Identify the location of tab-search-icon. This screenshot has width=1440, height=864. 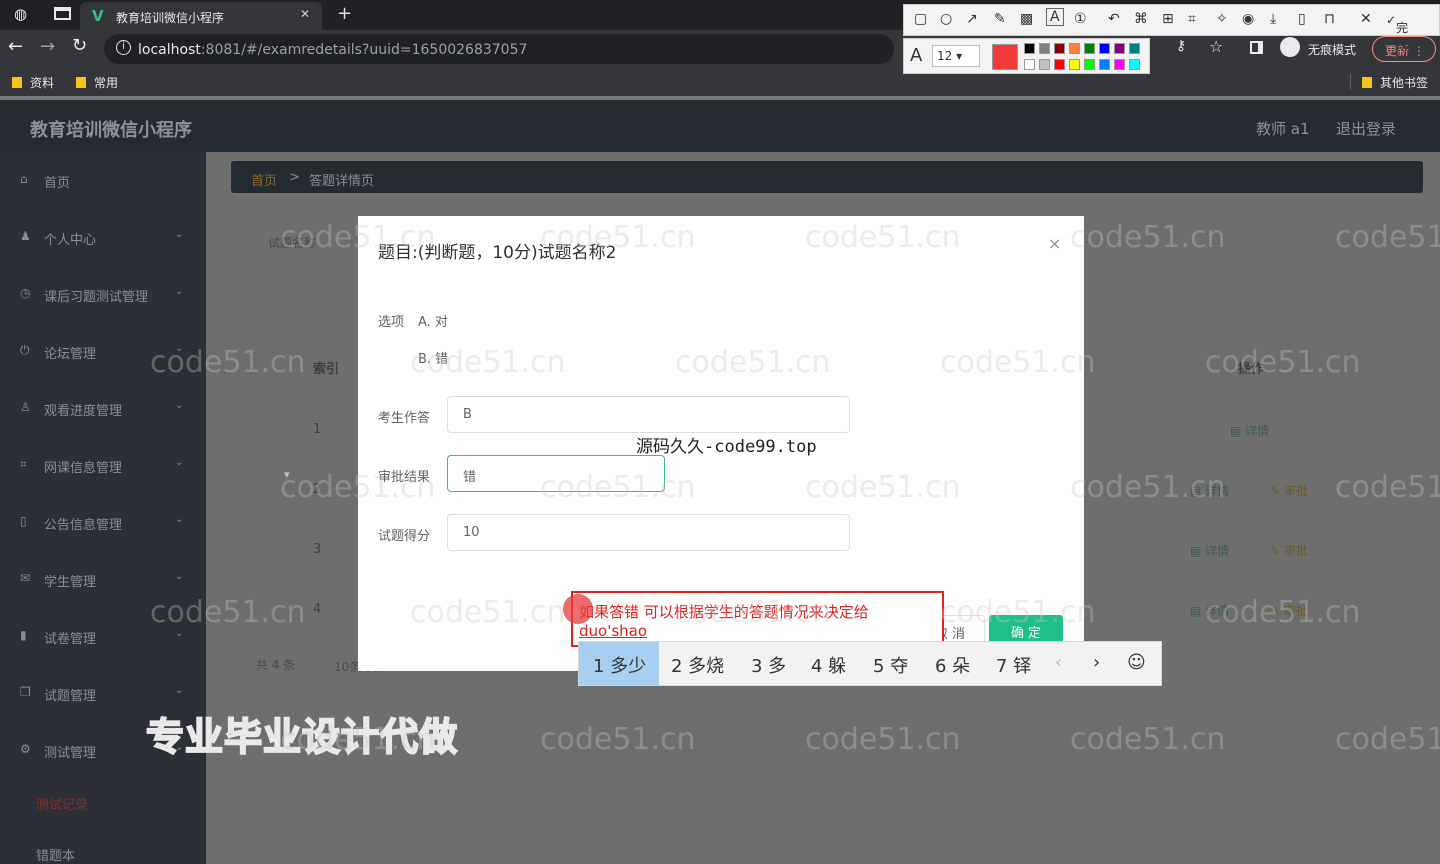
(62, 13).